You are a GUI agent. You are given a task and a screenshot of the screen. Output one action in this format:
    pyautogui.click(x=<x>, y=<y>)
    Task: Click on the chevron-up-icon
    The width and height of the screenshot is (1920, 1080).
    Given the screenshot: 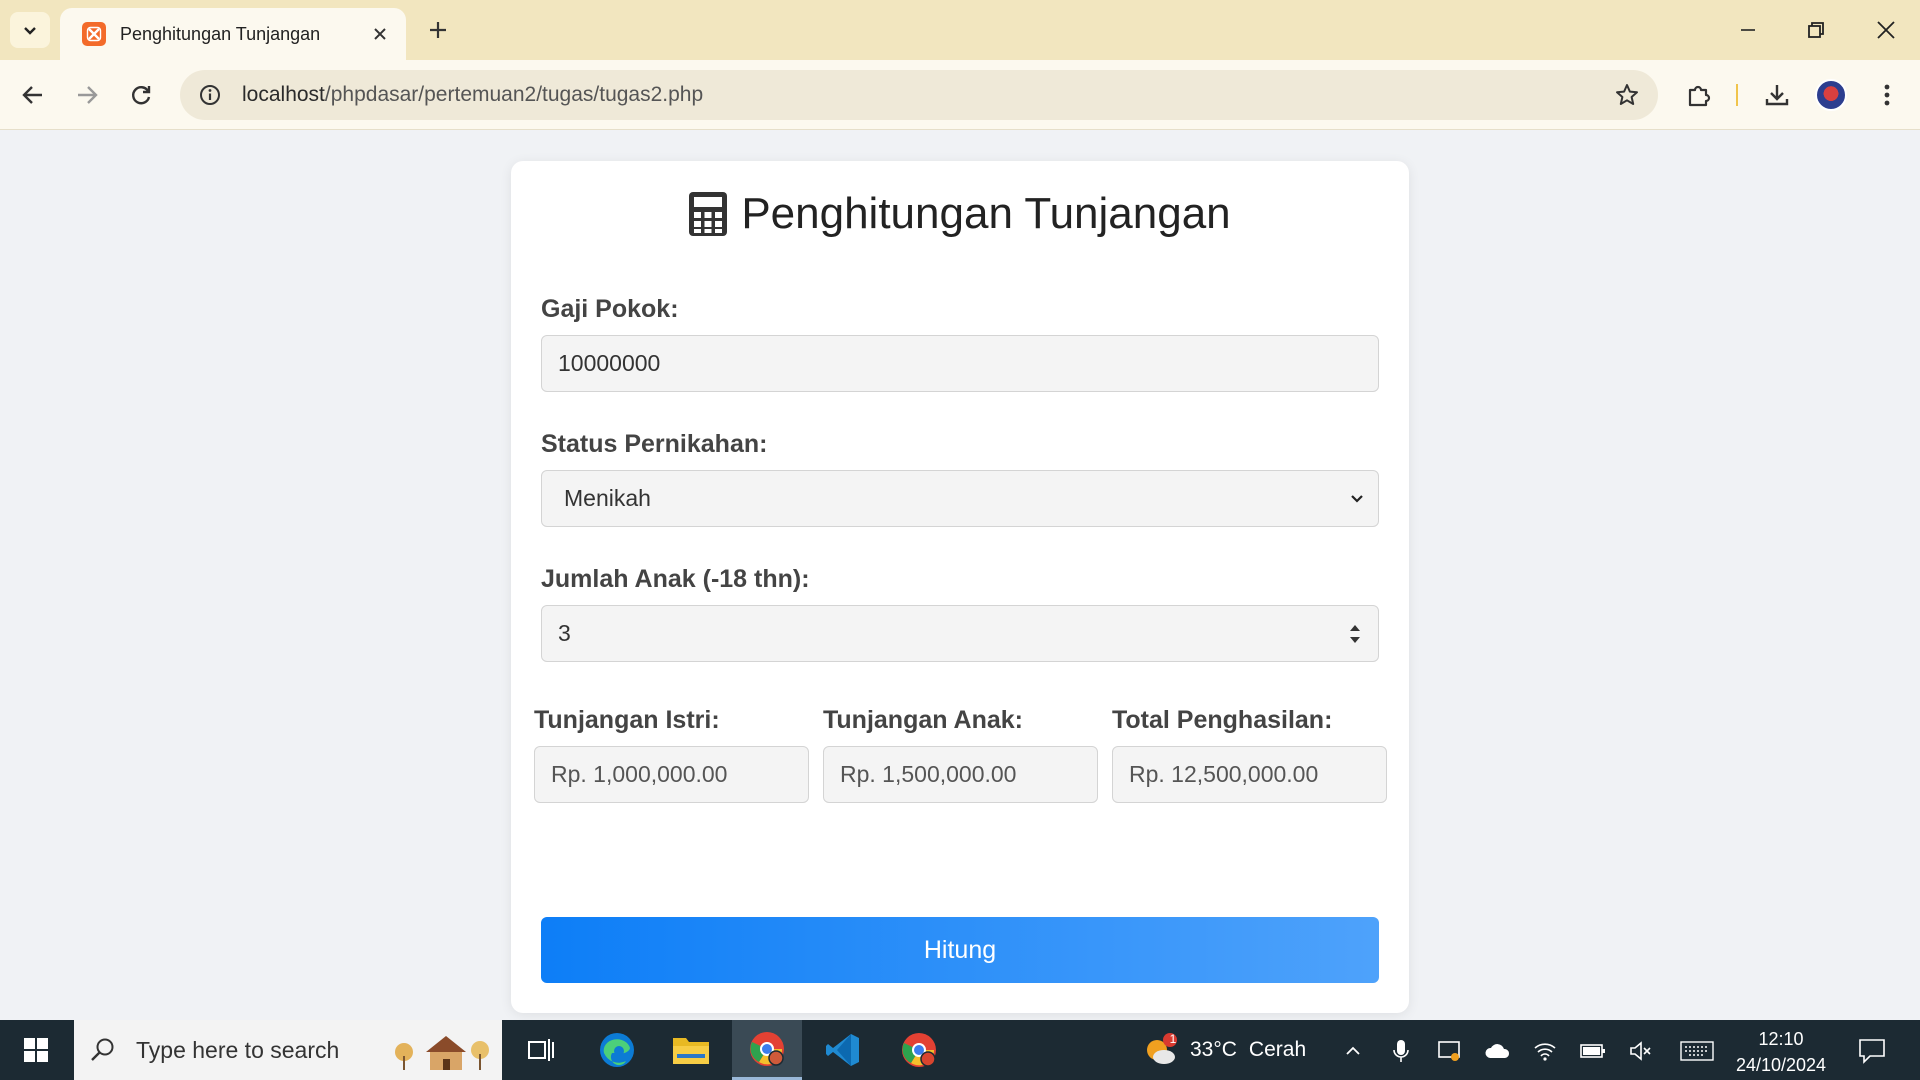 What is the action you would take?
    pyautogui.click(x=1353, y=1050)
    